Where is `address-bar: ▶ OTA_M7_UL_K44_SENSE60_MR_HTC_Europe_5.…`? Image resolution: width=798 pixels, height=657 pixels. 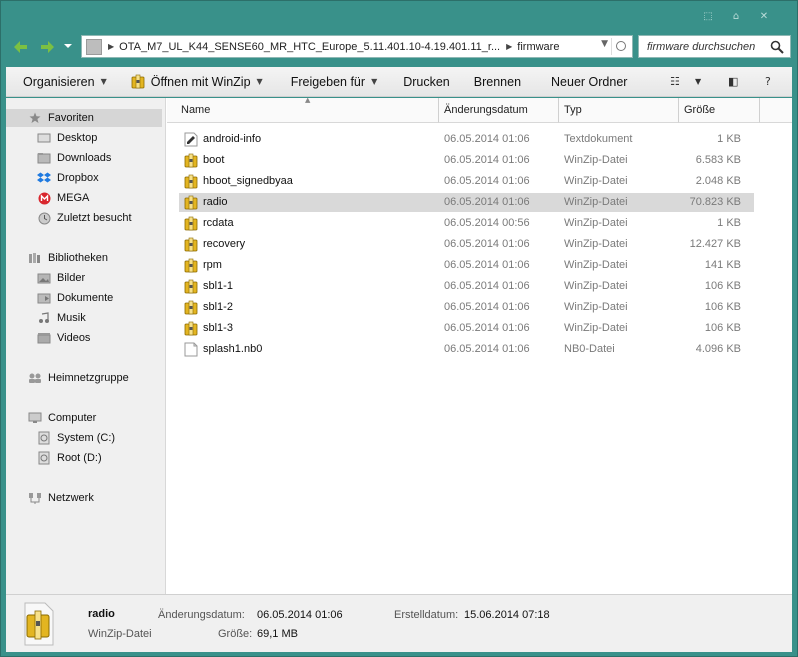 address-bar: ▶ OTA_M7_UL_K44_SENSE60_MR_HTC_Europe_5.… is located at coordinates (357, 46).